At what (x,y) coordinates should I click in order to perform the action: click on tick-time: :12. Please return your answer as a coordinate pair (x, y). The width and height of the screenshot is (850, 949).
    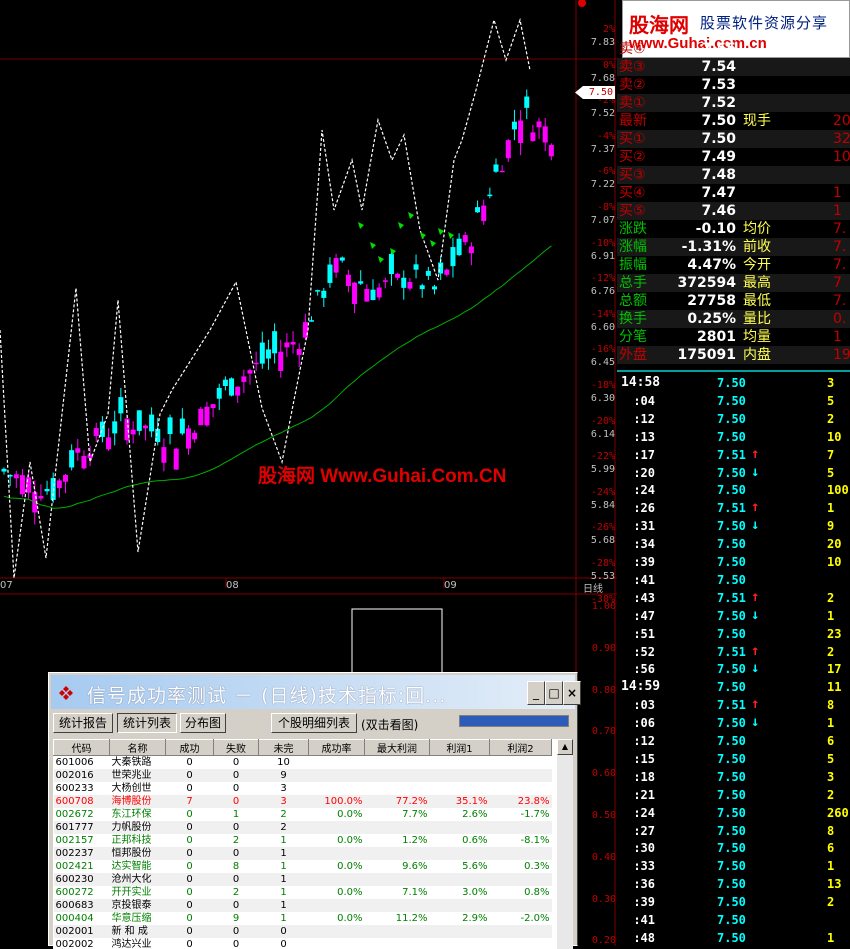
    Looking at the image, I should click on (644, 418).